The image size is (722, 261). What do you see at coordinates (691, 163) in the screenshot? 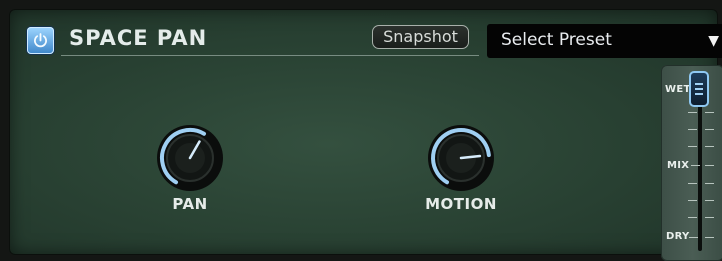
I see `mix-fader-panel: WET MIX DRY` at bounding box center [691, 163].